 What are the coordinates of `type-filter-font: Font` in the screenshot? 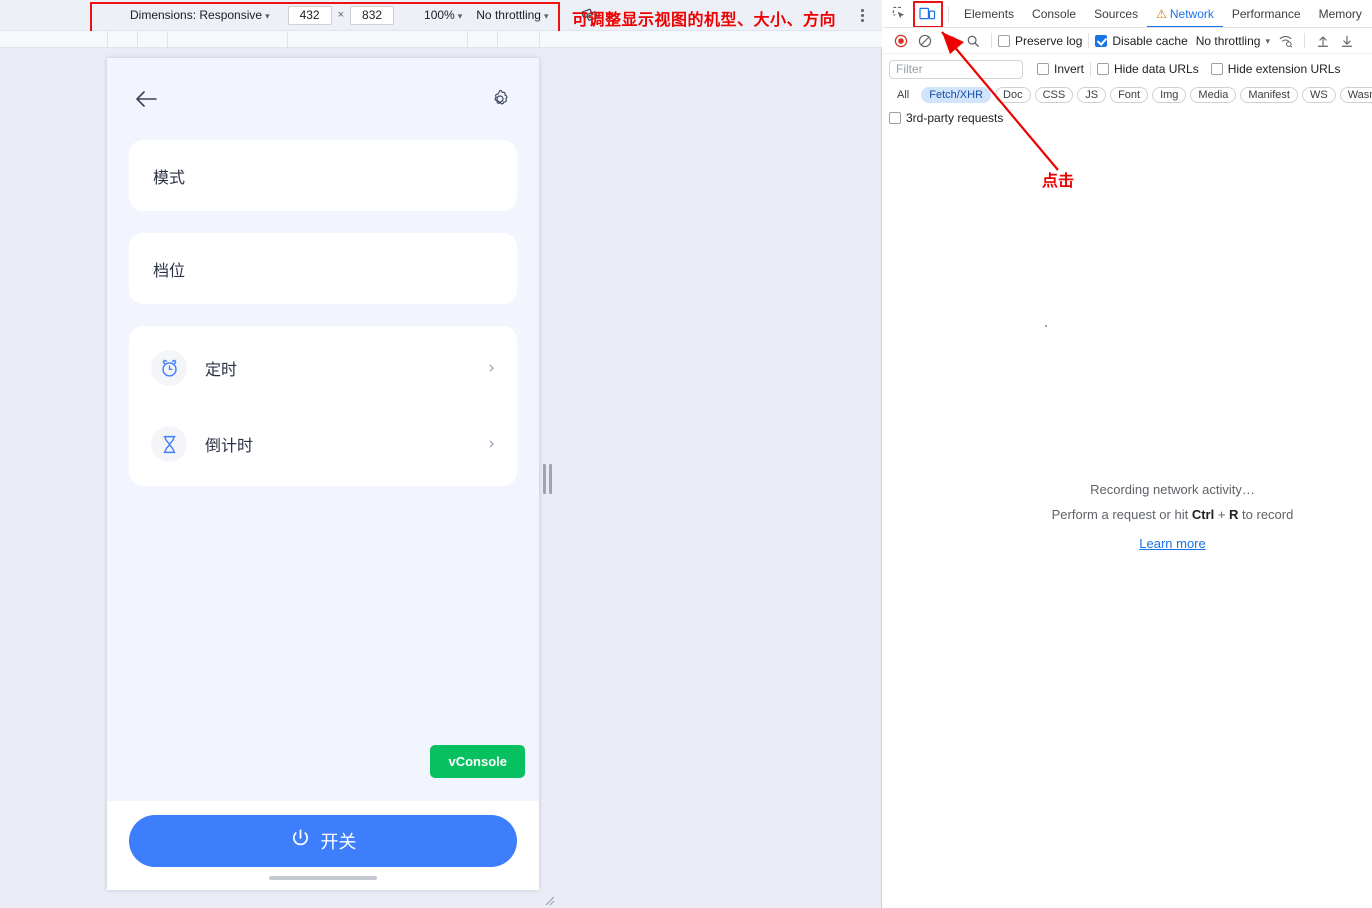 It's located at (1129, 95).